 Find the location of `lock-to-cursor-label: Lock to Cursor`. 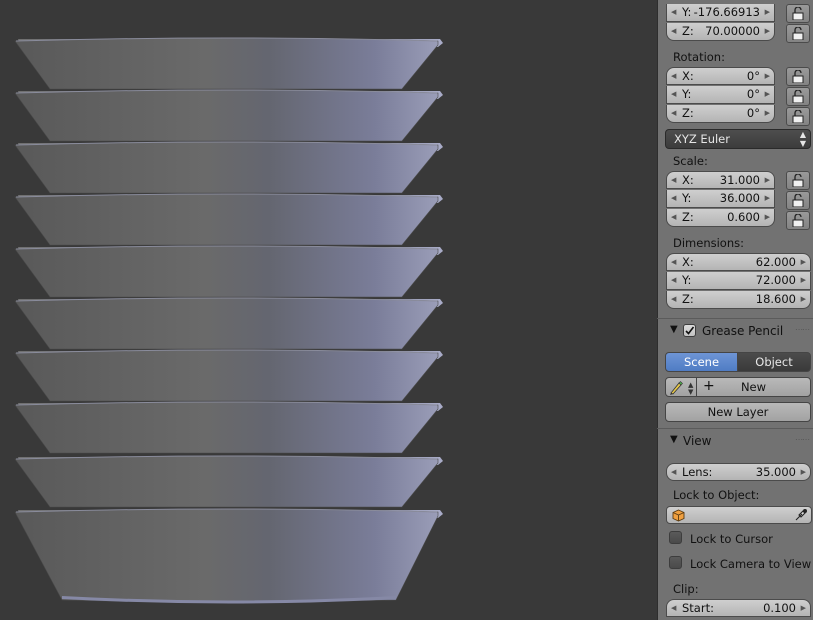

lock-to-cursor-label: Lock to Cursor is located at coordinates (731, 539).